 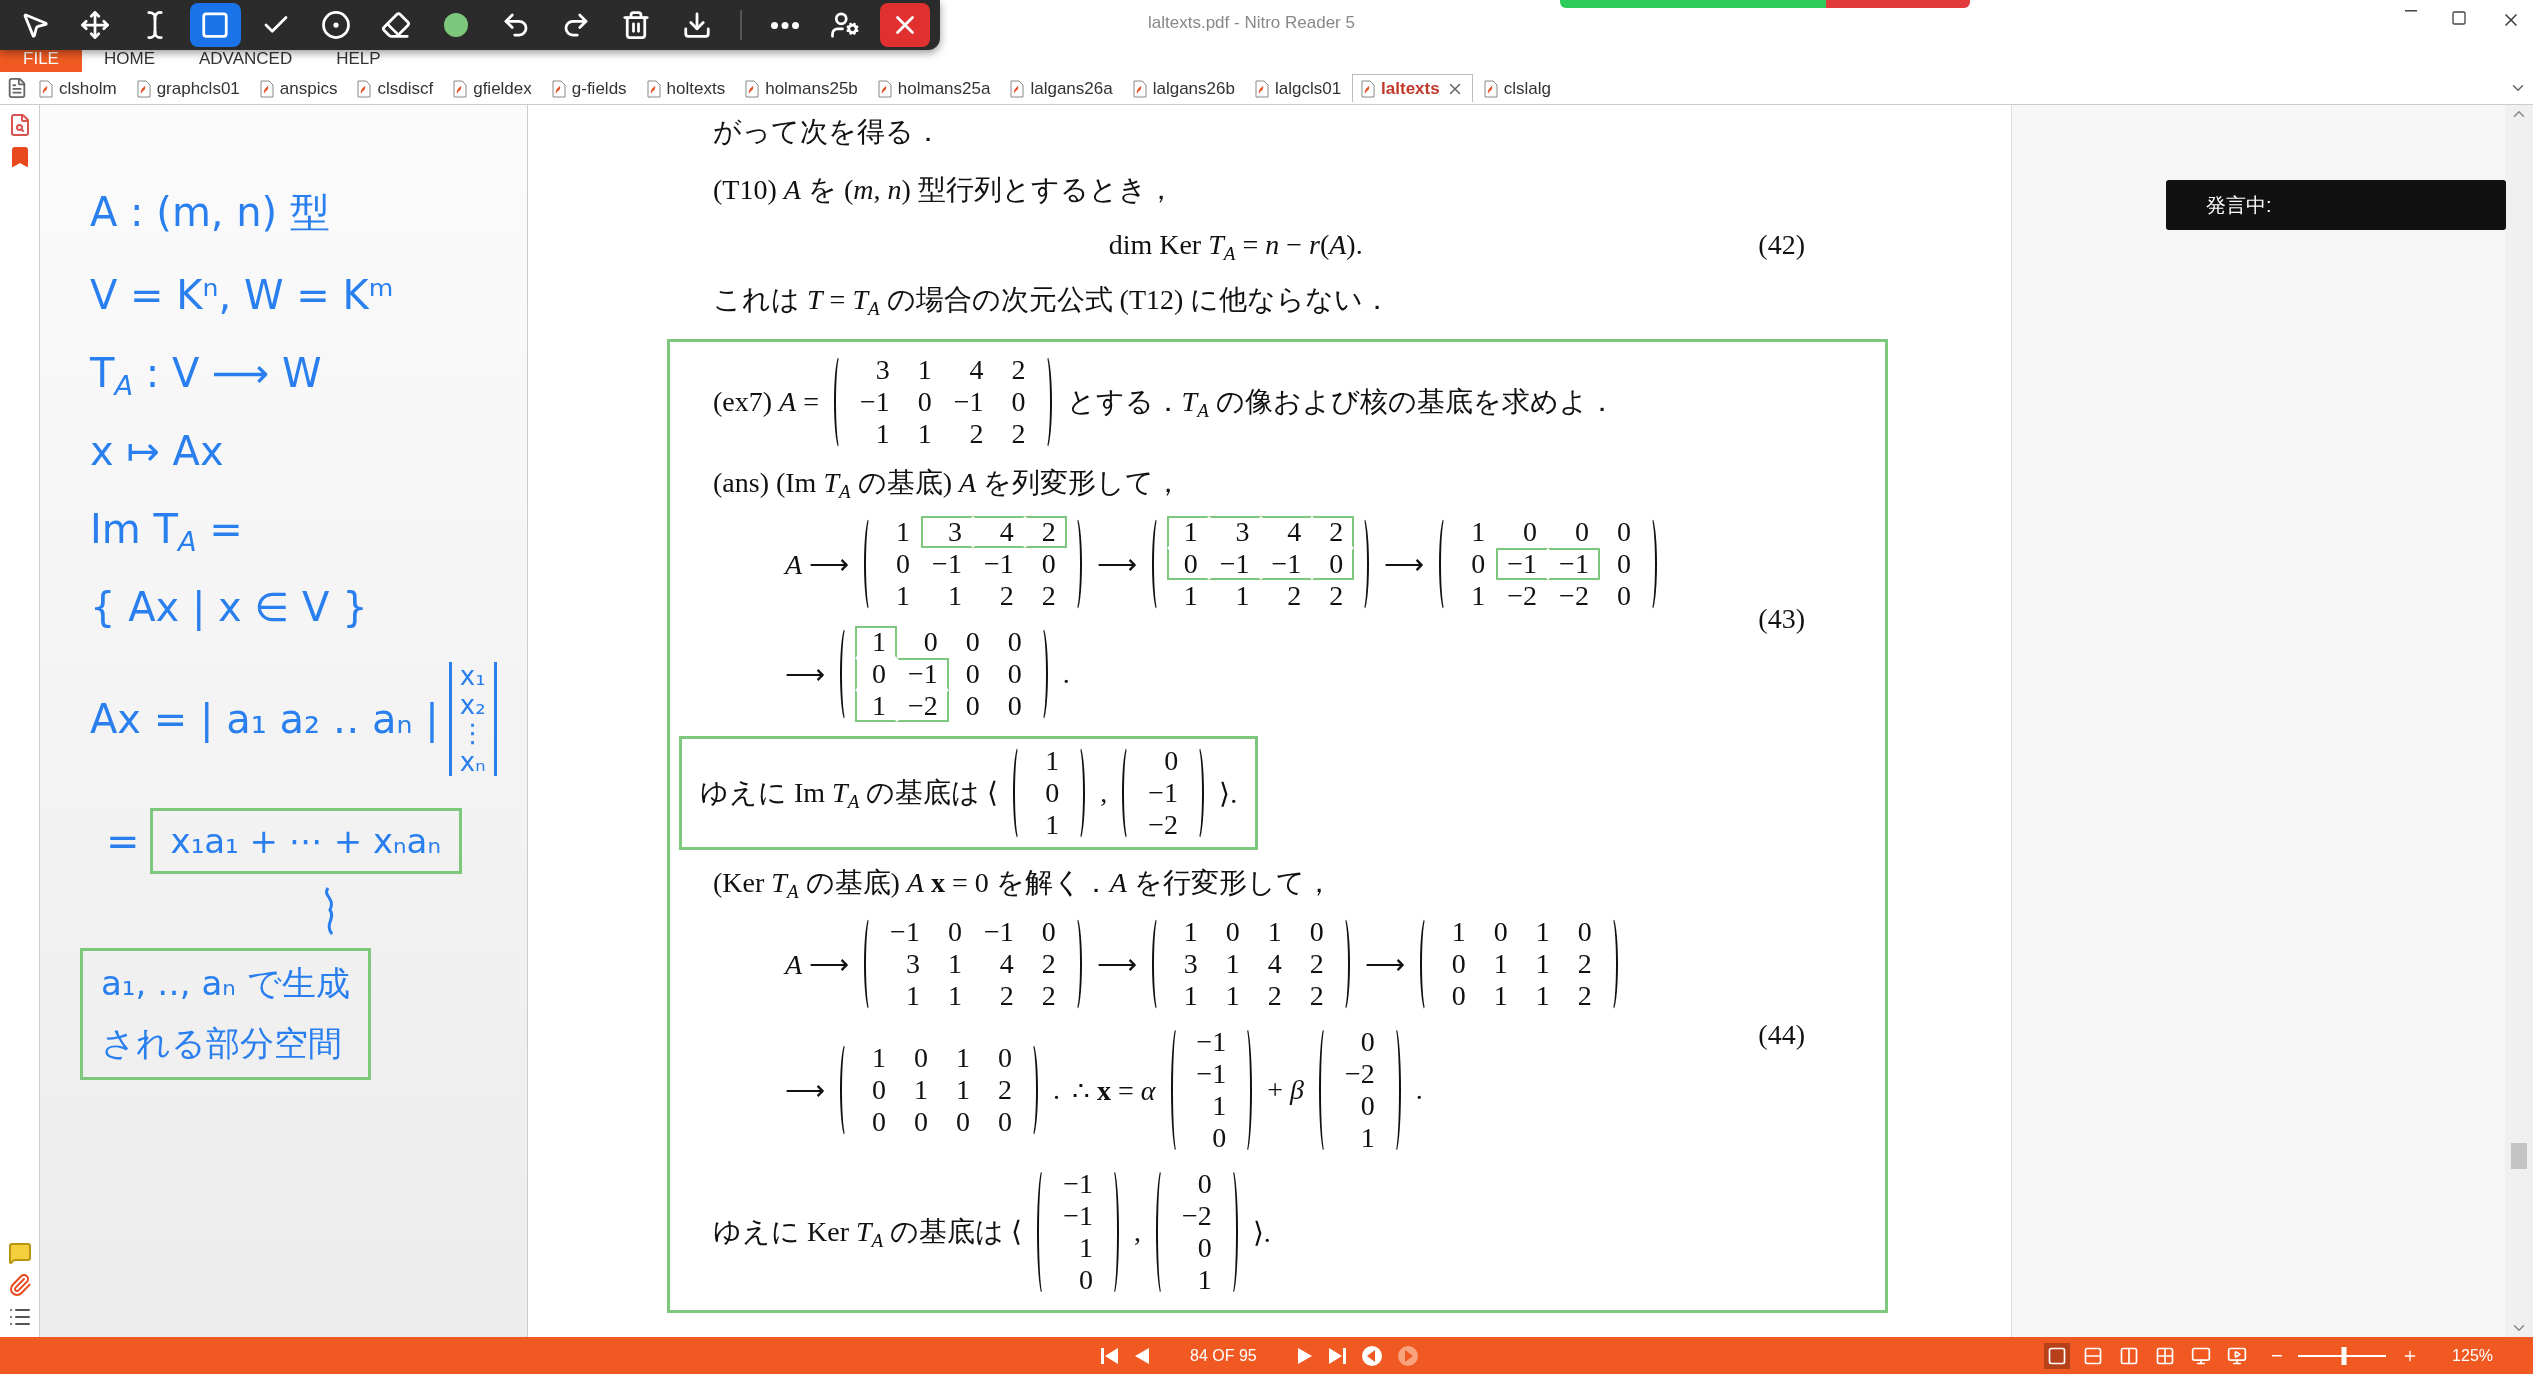 I want to click on matrix-entry: 4, so click(x=1006, y=964).